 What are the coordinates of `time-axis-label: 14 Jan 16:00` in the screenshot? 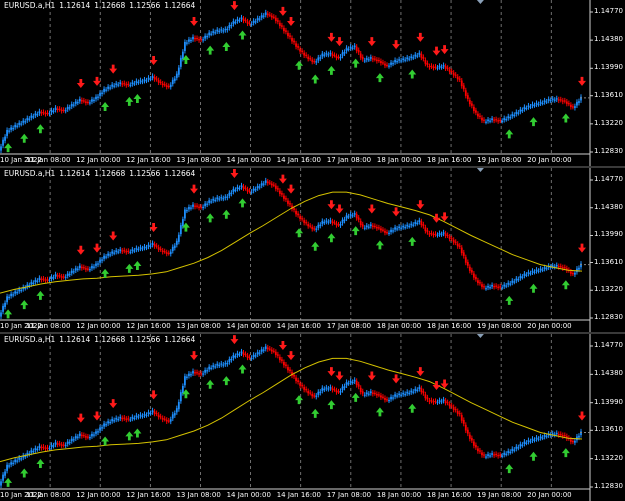 It's located at (299, 326).